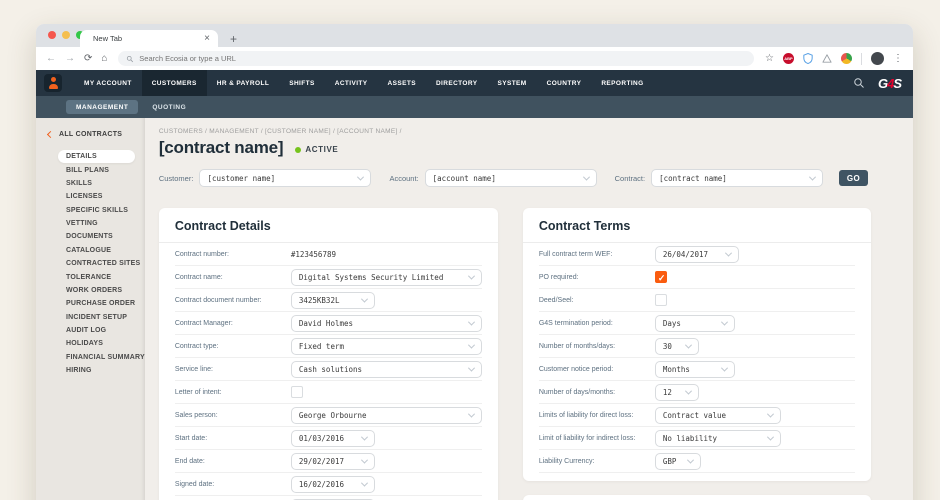 The height and width of the screenshot is (500, 940). I want to click on sidebar-item-licenses: LICENSES, so click(90, 196).